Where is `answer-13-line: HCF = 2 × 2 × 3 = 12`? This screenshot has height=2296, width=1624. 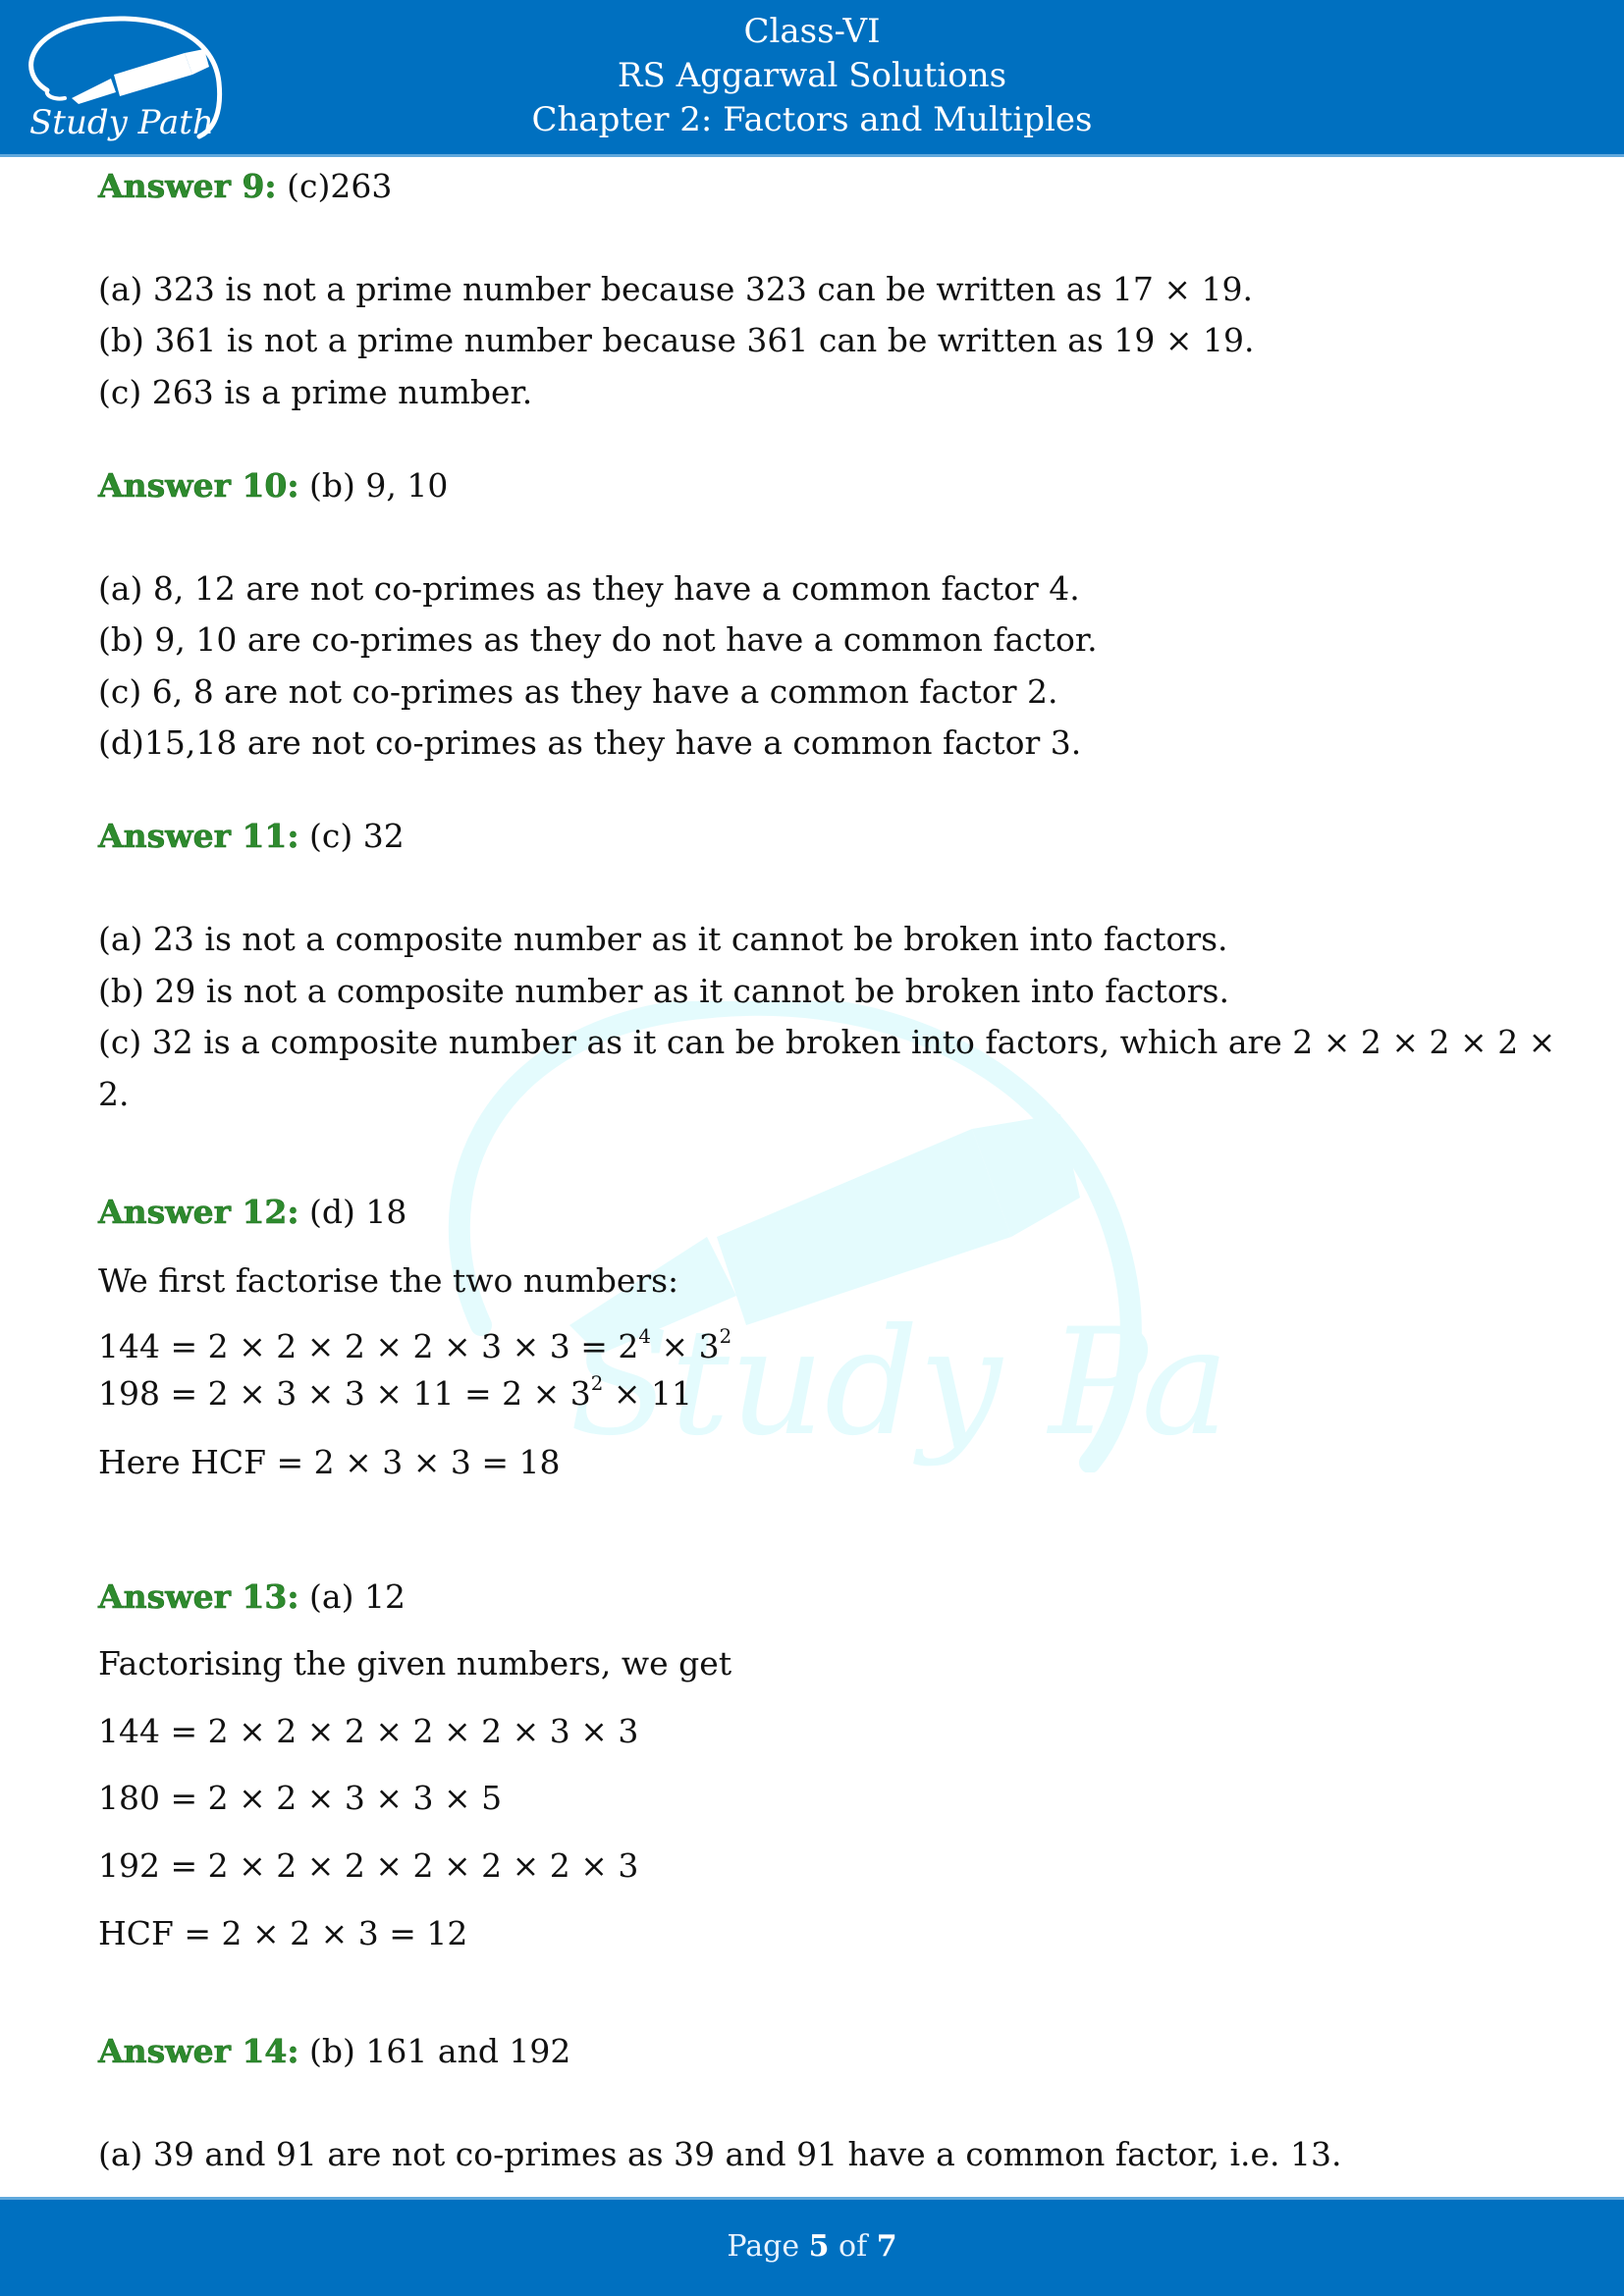 answer-13-line: HCF = 2 × 2 × 3 = 12 is located at coordinates (283, 1933).